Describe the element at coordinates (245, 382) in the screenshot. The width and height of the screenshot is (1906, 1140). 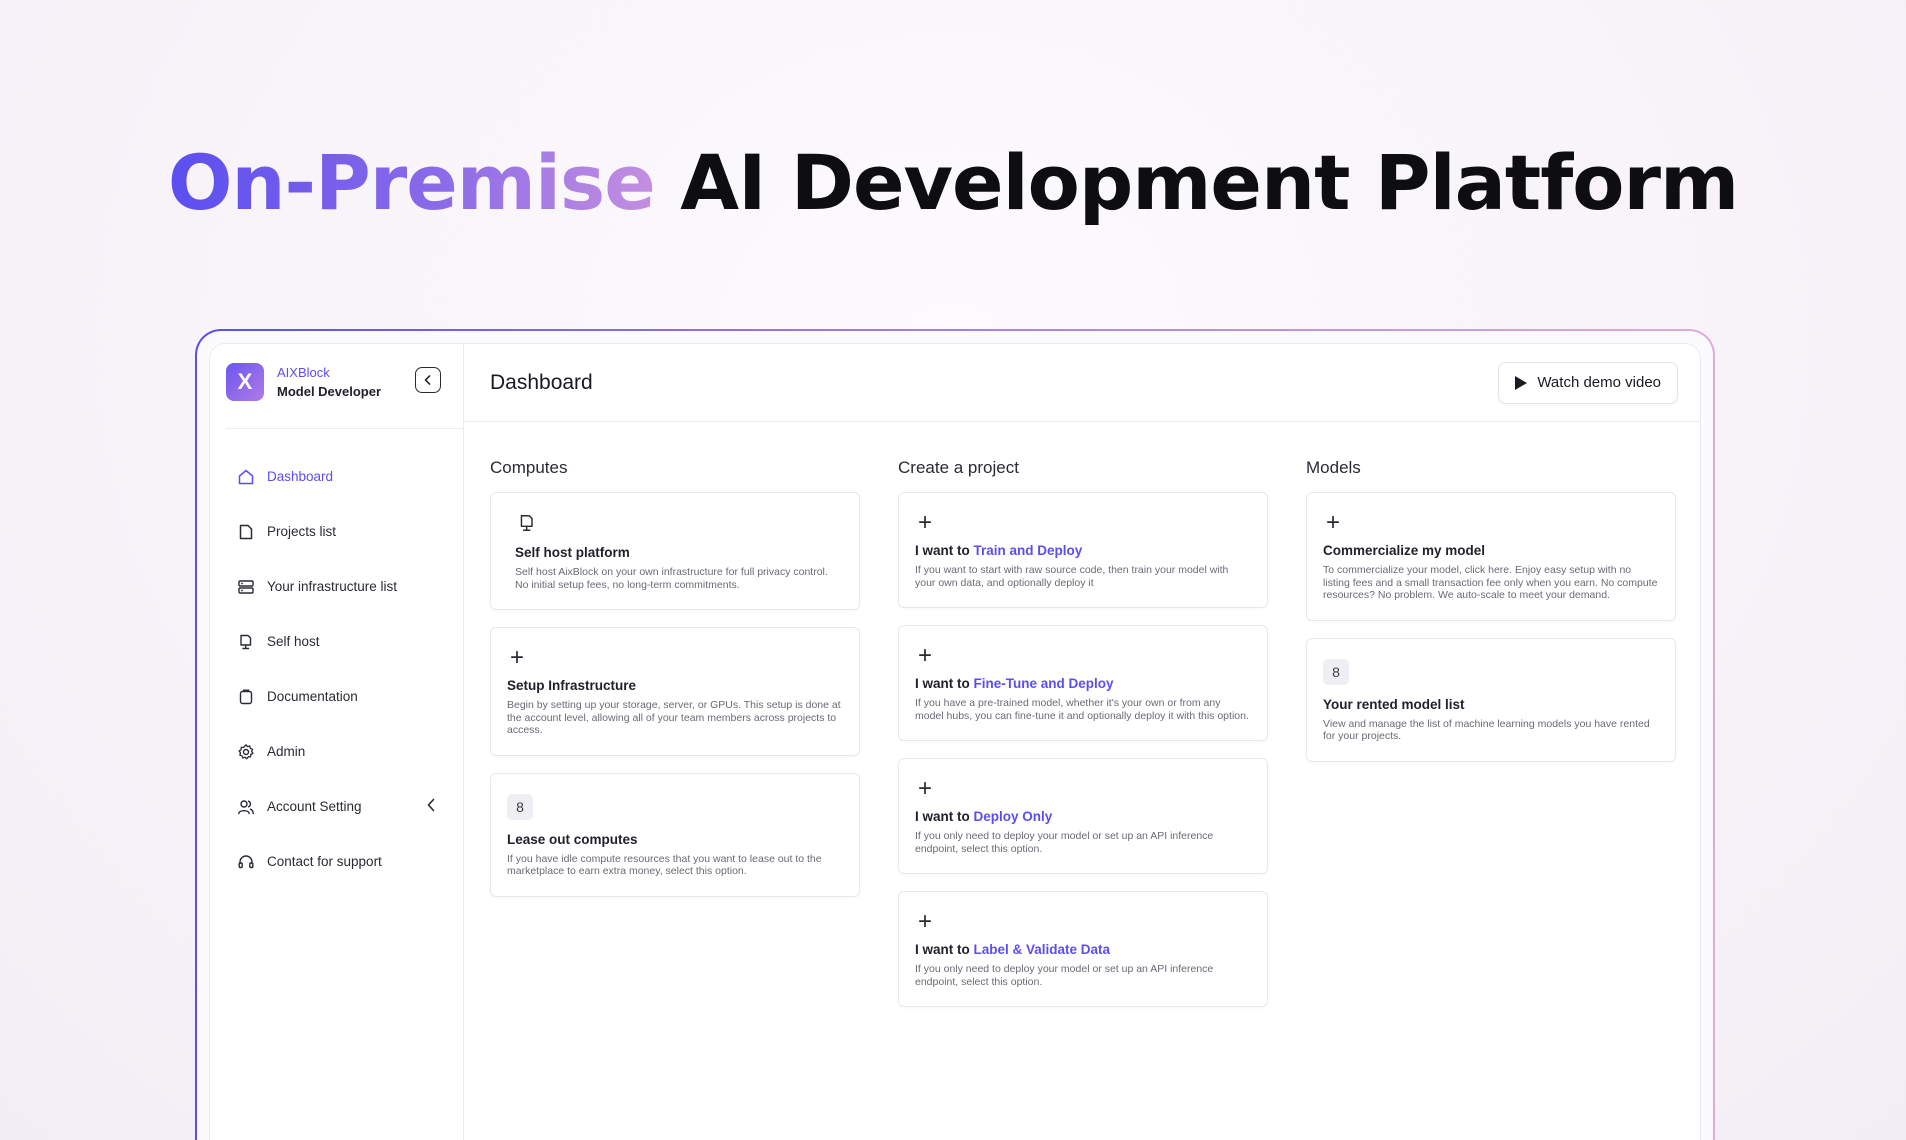
I see `brand-logo: X` at that location.